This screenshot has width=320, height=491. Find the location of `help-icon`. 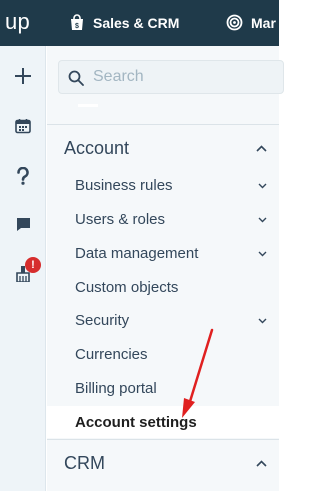

help-icon is located at coordinates (23, 178).